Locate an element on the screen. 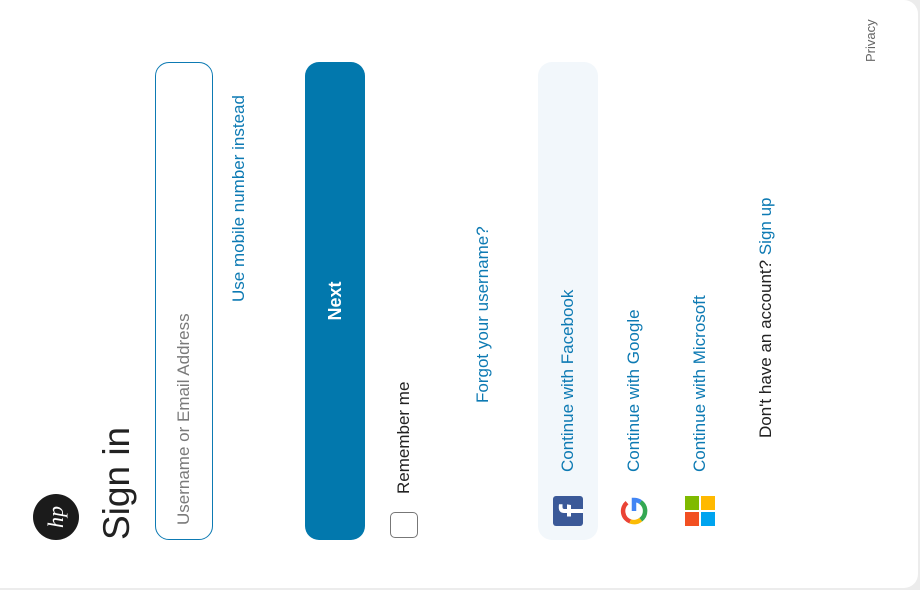 Image resolution: width=920 pixels, height=590 pixels. continue-with-microsoft-button: Continue with Microsoft is located at coordinates (700, 410).